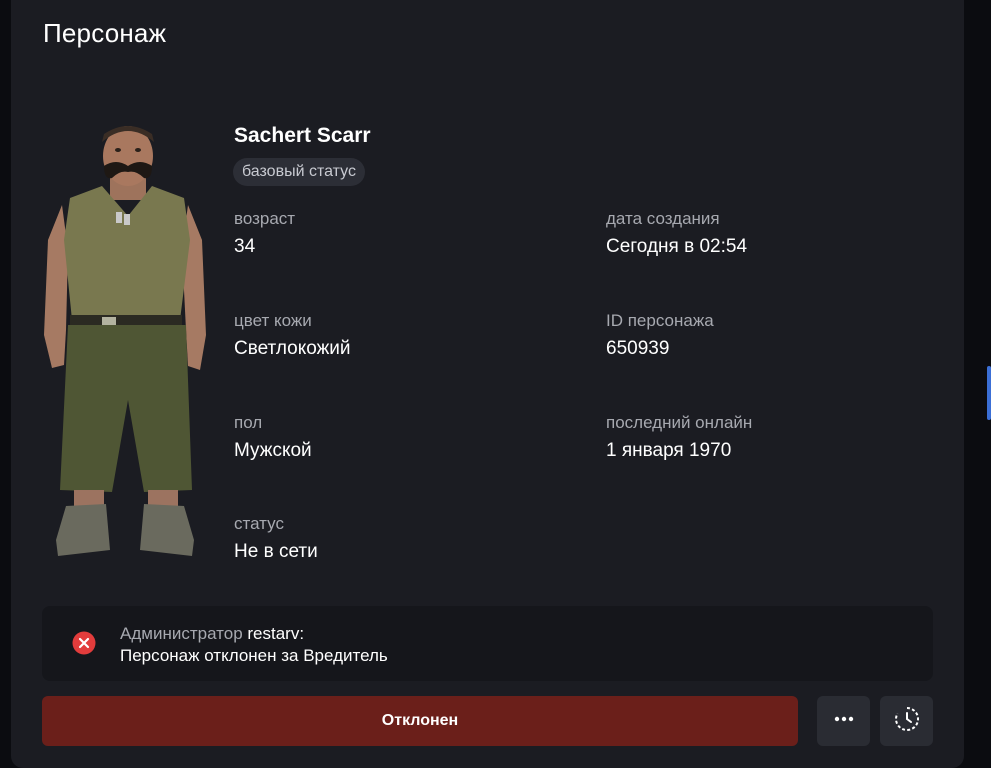  I want to click on status-label: статус, so click(259, 523).